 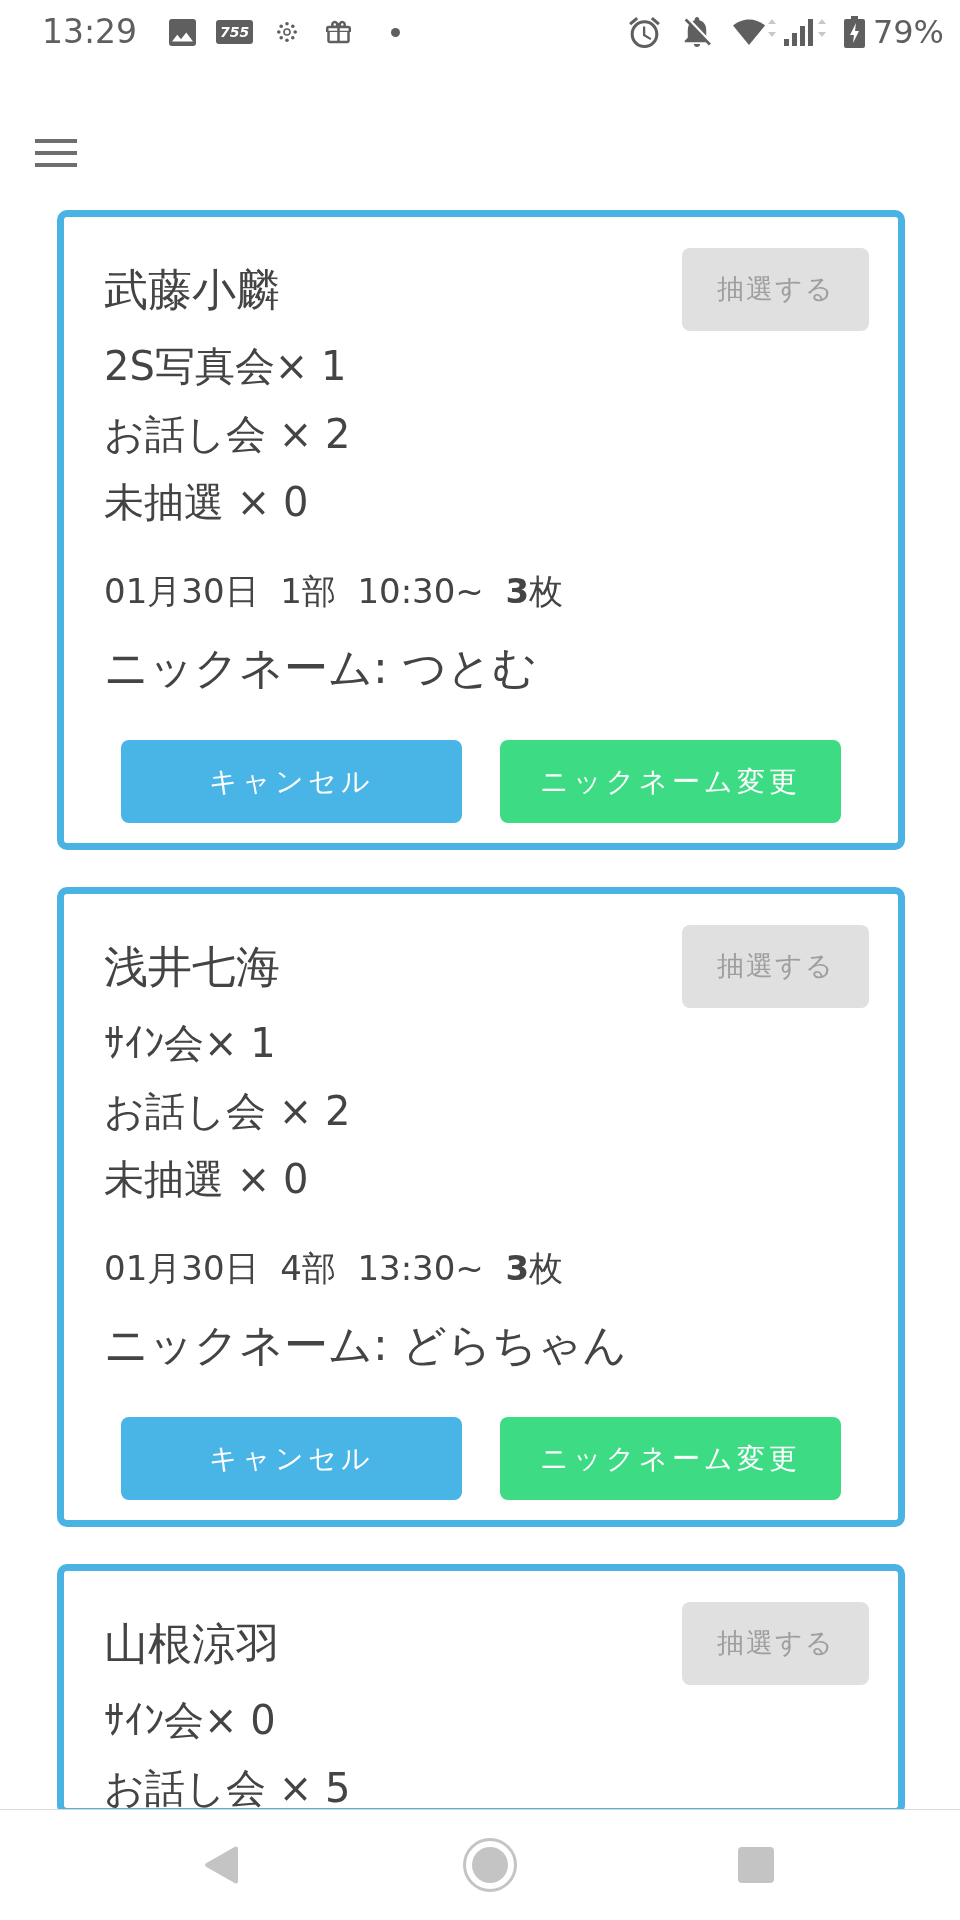 I want to click on ticket-count-text: ｻｲﾝ会× 0, so click(x=190, y=1720).